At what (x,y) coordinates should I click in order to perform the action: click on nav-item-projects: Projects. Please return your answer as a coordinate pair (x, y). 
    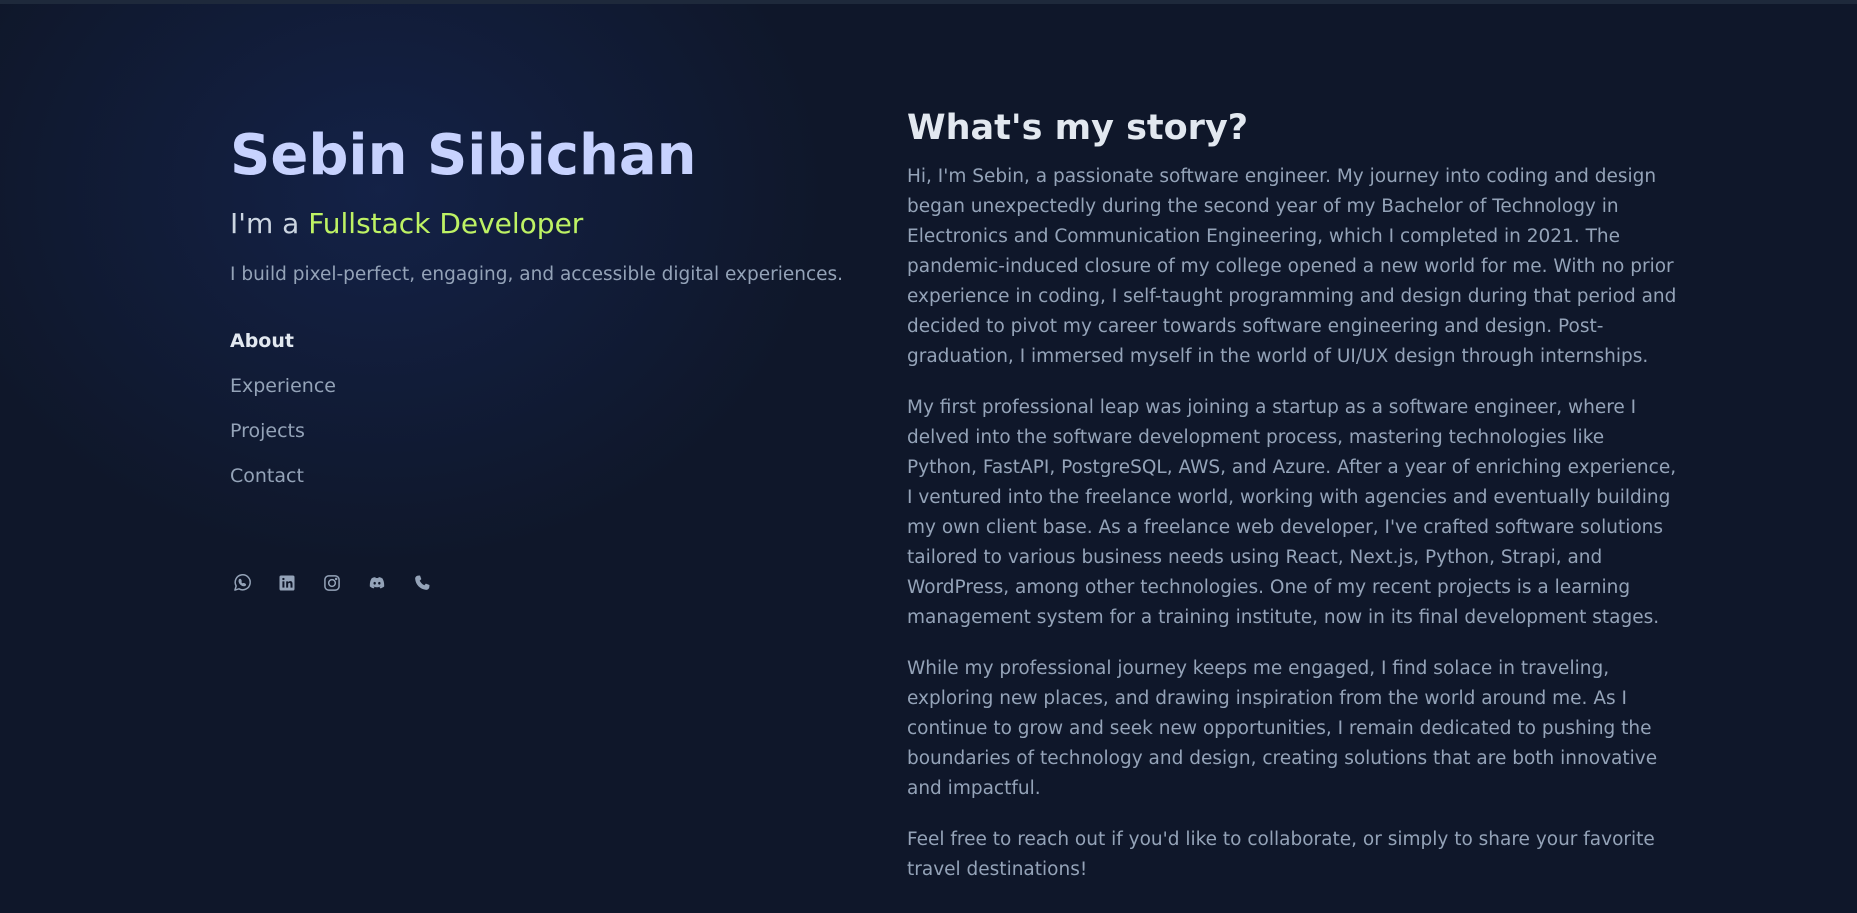
    Looking at the image, I should click on (550, 440).